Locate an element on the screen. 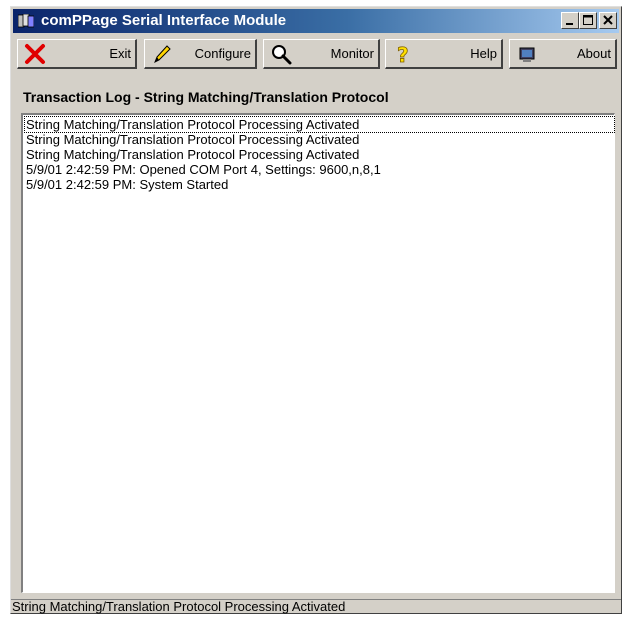  about-label: About is located at coordinates (594, 53).